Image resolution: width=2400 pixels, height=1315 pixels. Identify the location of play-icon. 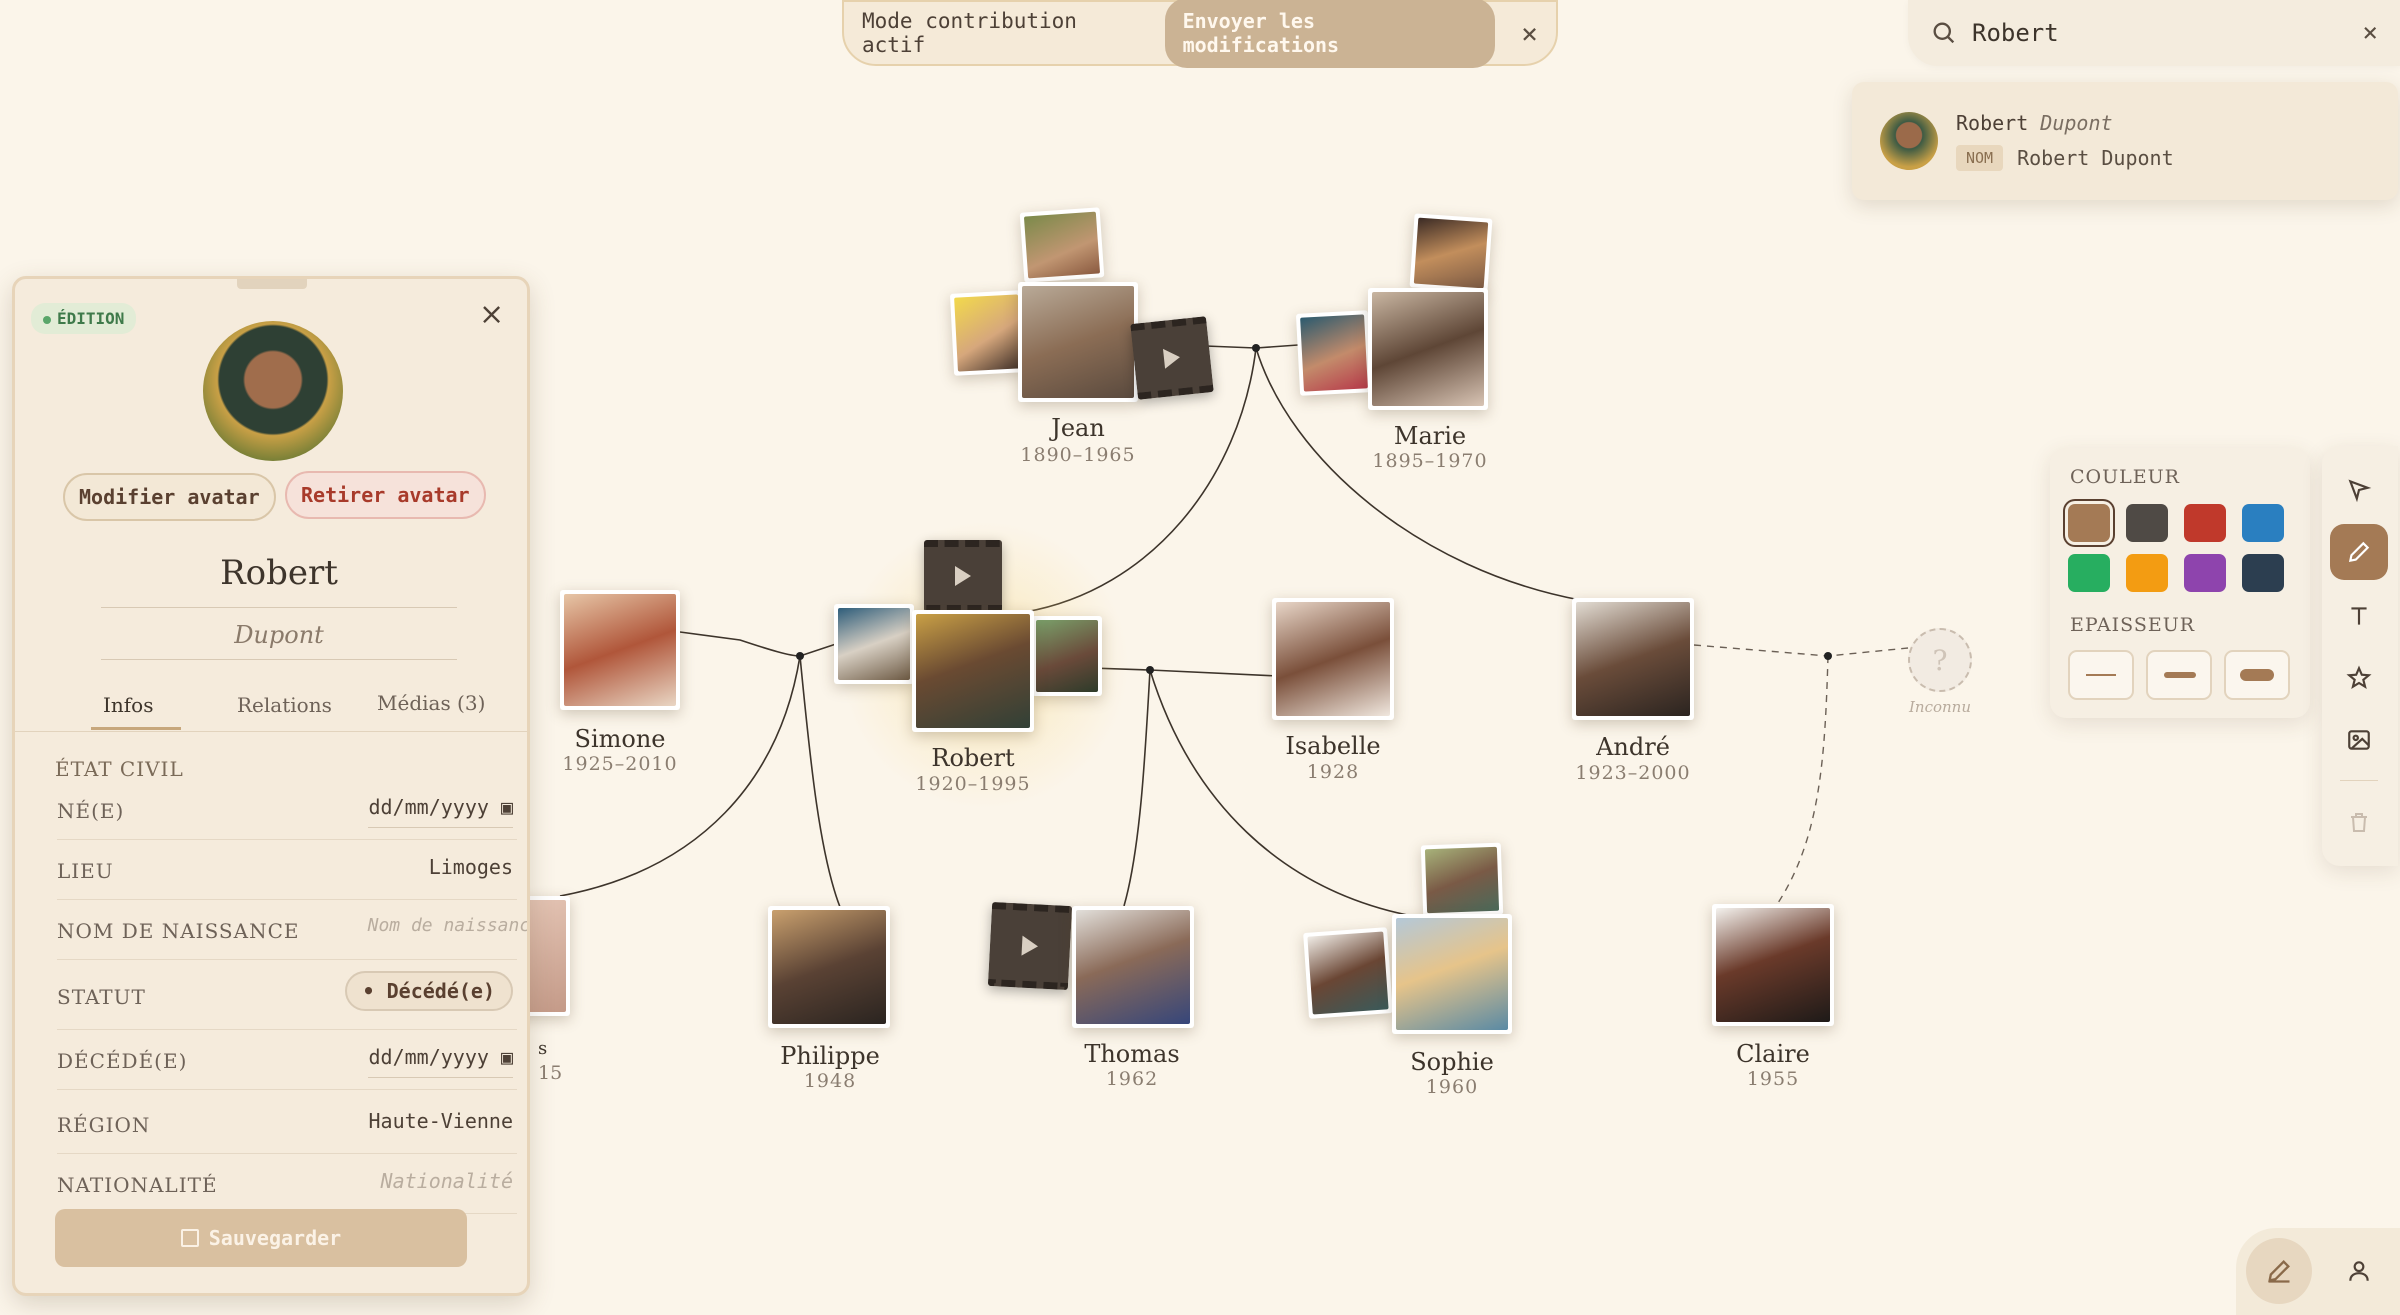
(1172, 358).